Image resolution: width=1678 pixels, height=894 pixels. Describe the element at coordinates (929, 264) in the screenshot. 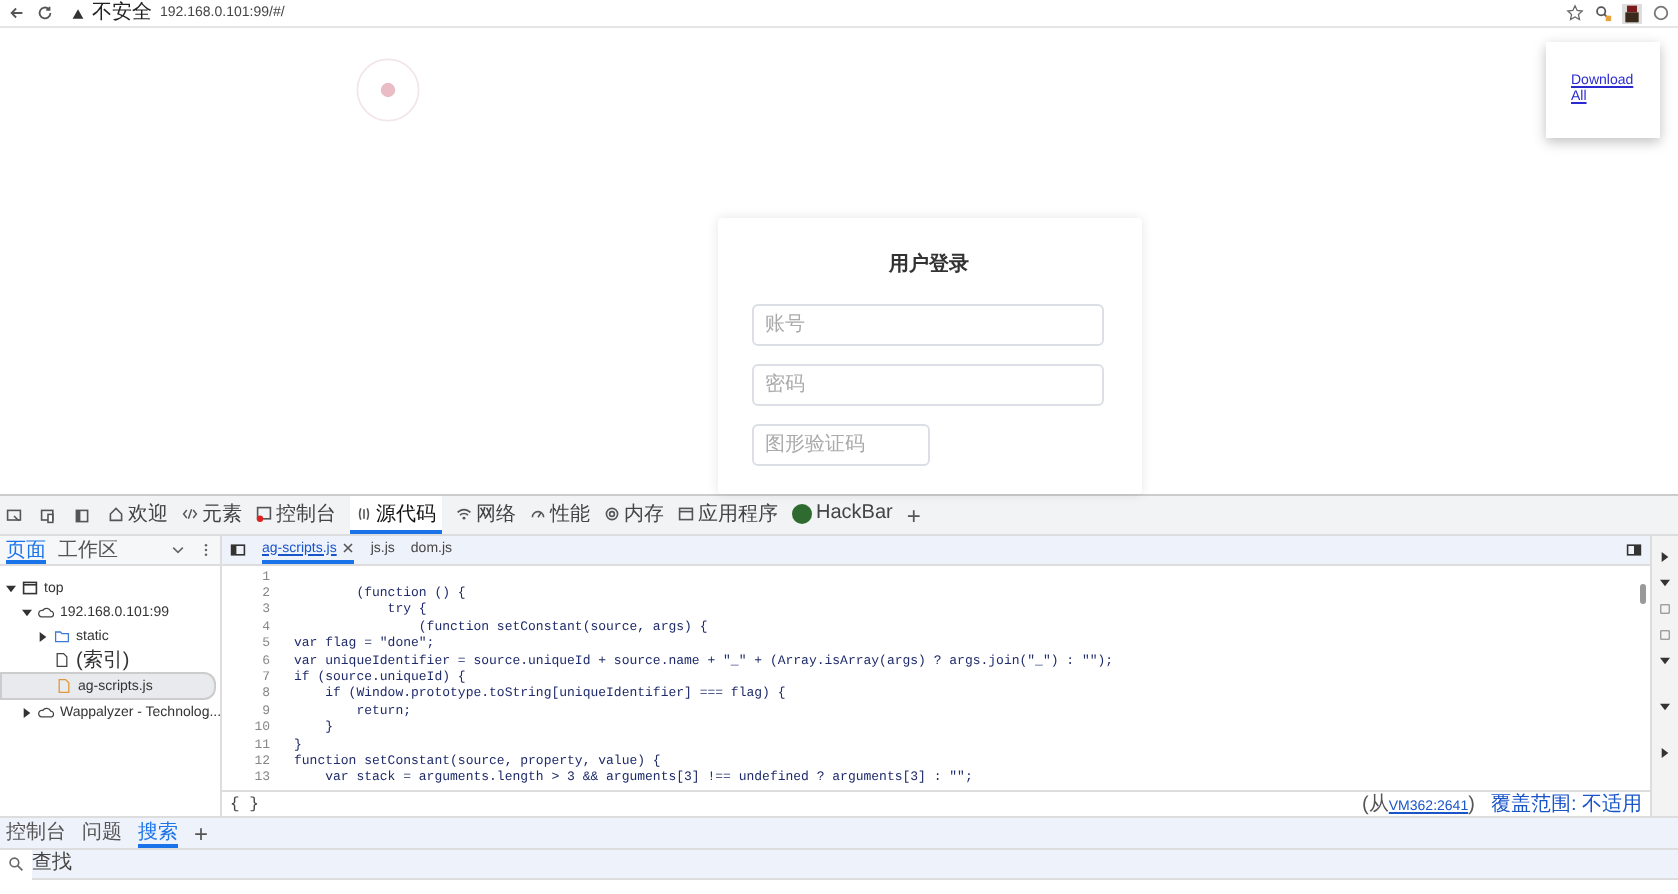

I see `login-title: 用户登录` at that location.